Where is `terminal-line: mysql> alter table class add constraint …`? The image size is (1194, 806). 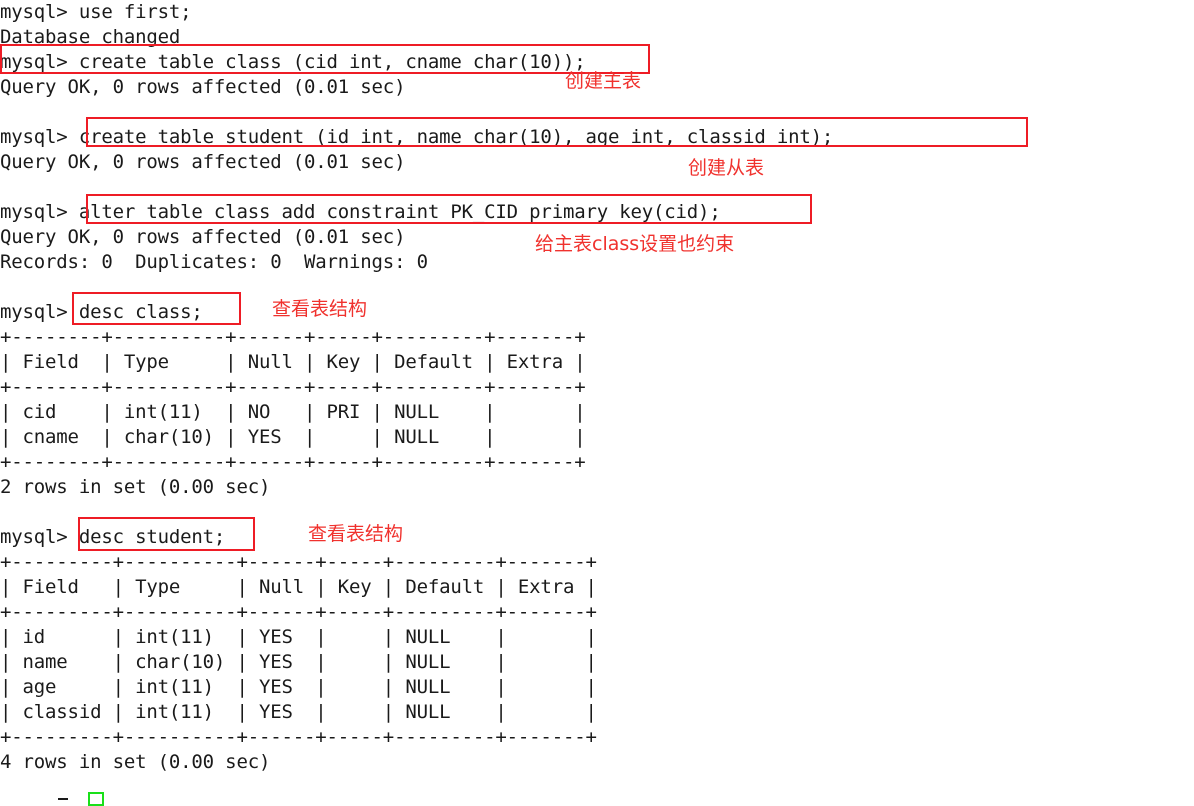
terminal-line: mysql> alter table class add constraint … is located at coordinates (360, 212).